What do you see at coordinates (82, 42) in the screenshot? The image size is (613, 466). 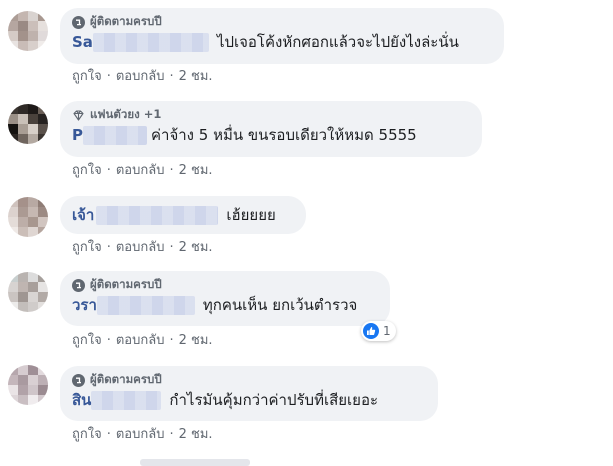 I see `commenter-name: Sa` at bounding box center [82, 42].